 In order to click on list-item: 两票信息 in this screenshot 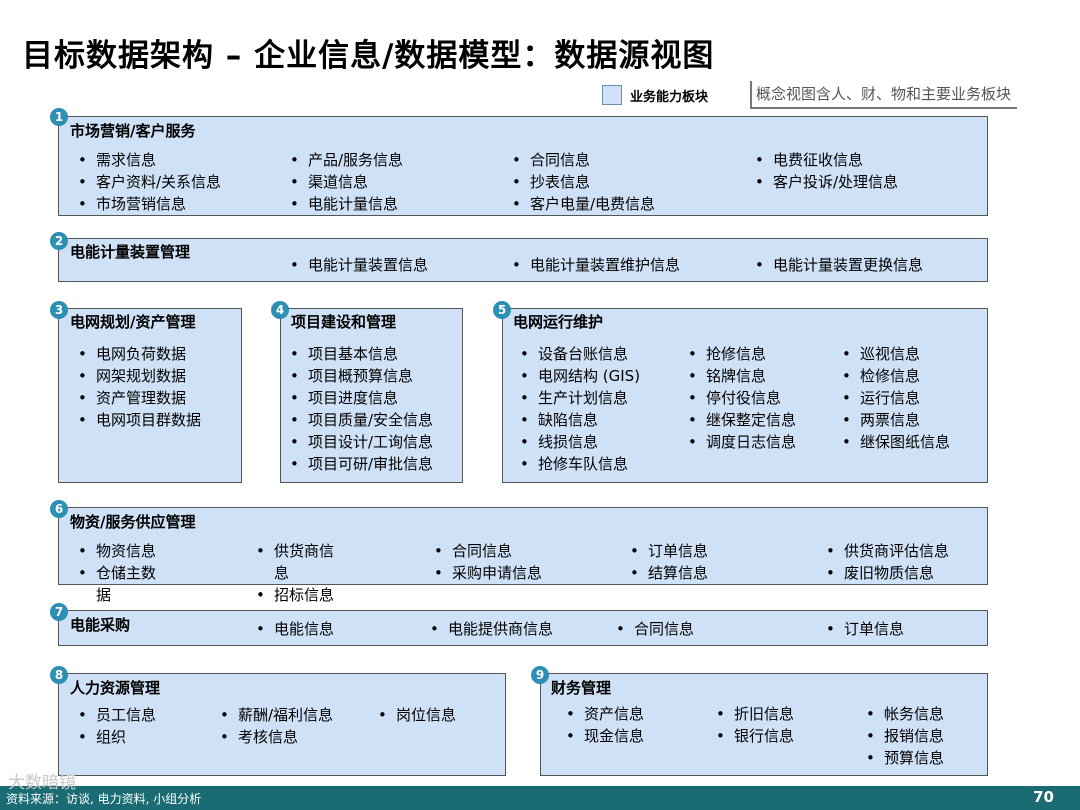, I will do `click(881, 419)`.